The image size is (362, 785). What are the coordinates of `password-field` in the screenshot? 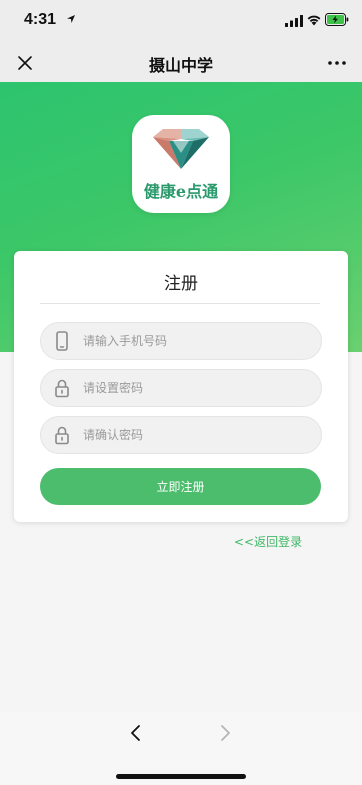 It's located at (181, 388).